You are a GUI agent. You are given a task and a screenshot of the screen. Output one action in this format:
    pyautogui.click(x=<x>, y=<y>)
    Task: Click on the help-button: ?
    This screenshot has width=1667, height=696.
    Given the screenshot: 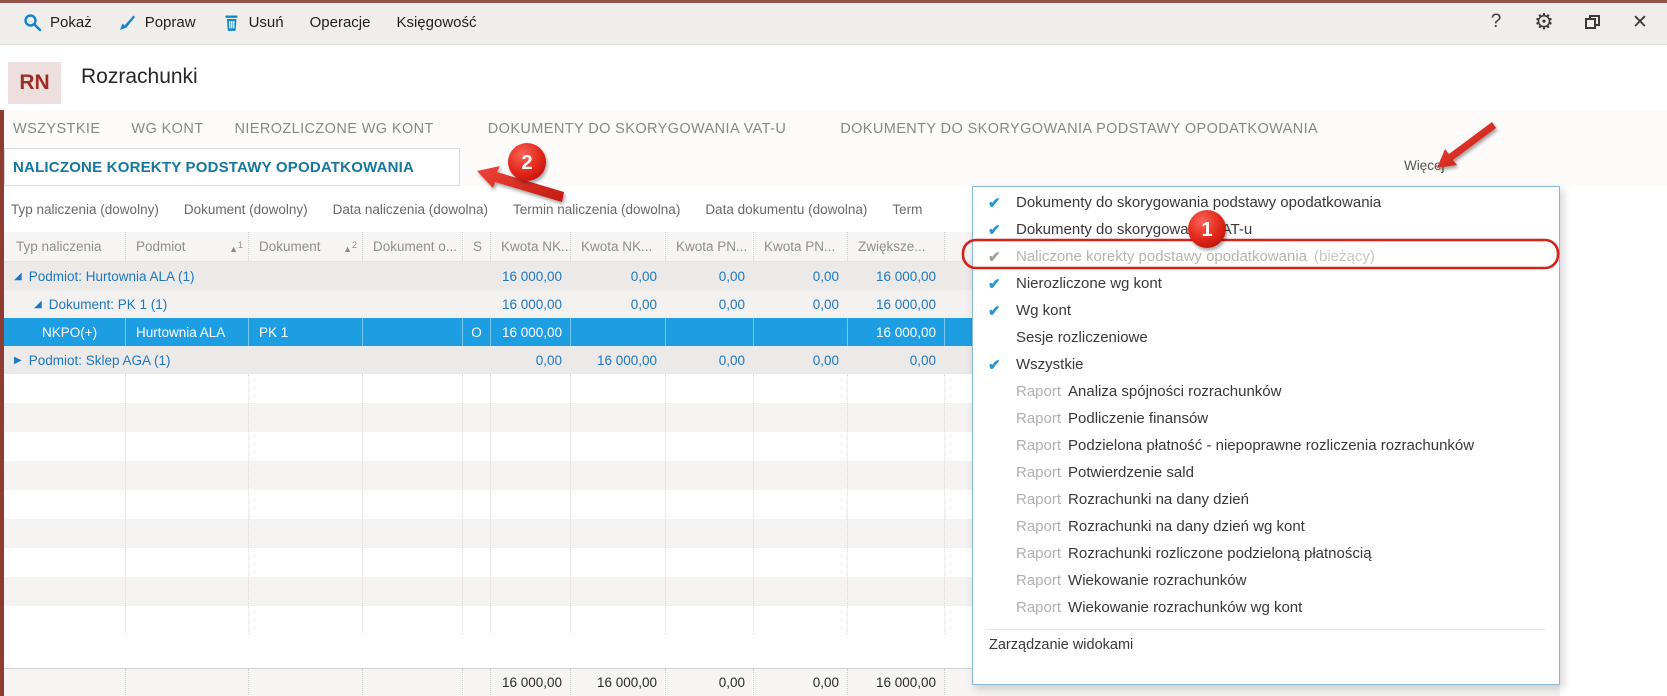 What is the action you would take?
    pyautogui.click(x=1496, y=22)
    